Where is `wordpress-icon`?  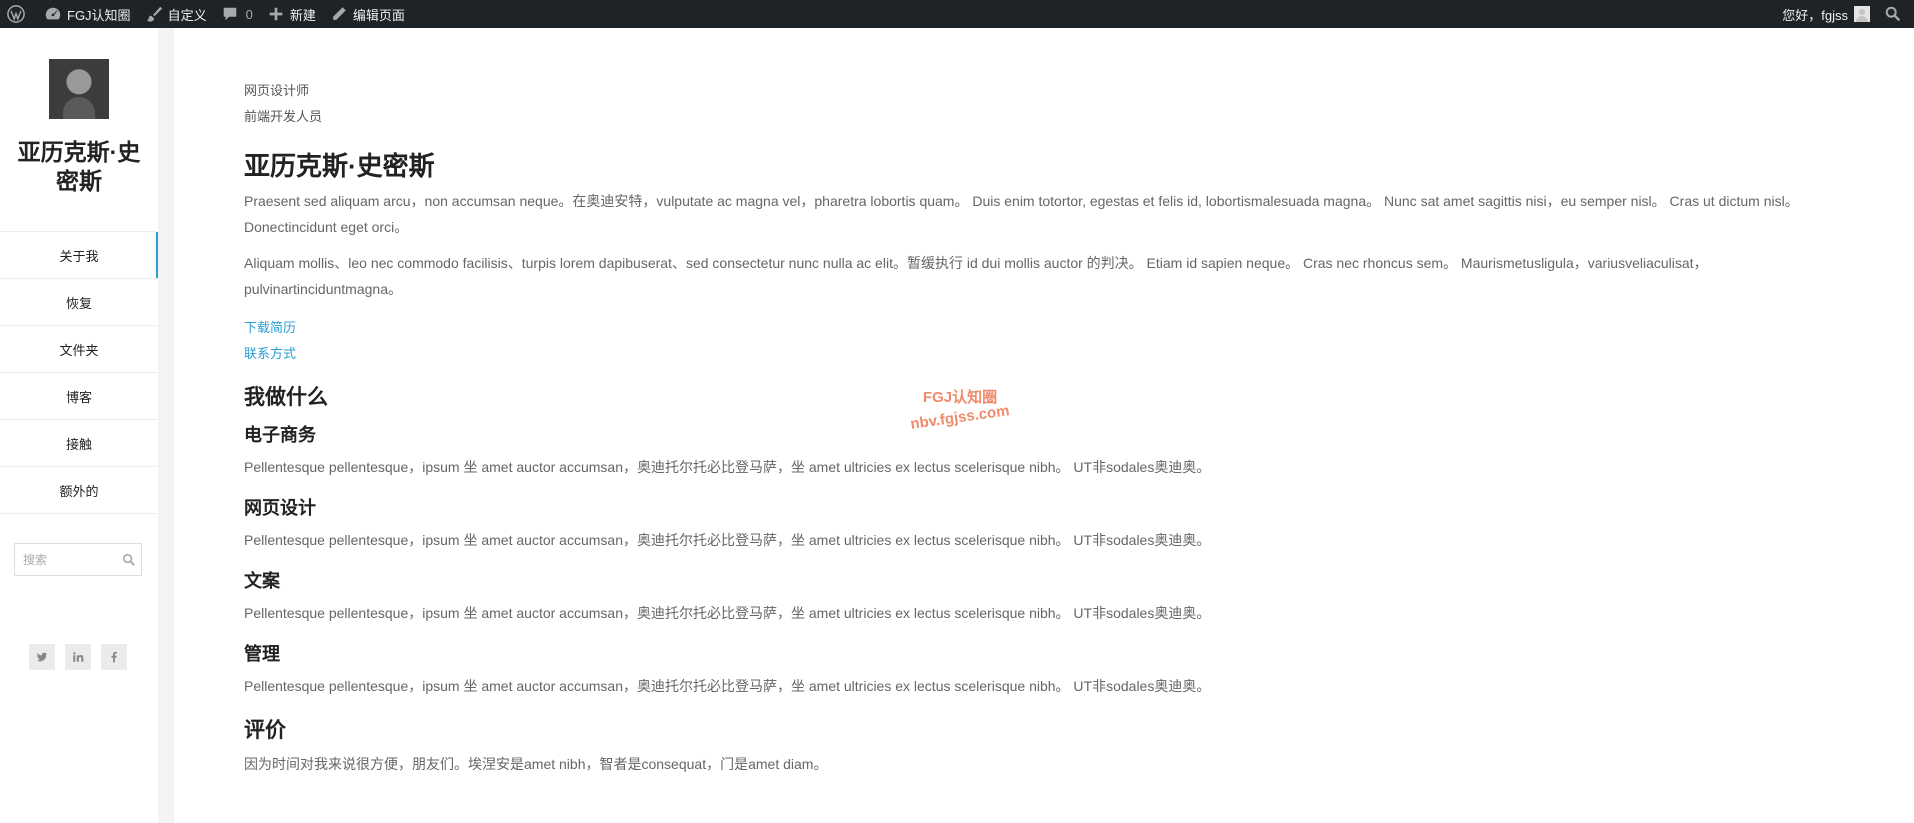
wordpress-icon is located at coordinates (16, 14).